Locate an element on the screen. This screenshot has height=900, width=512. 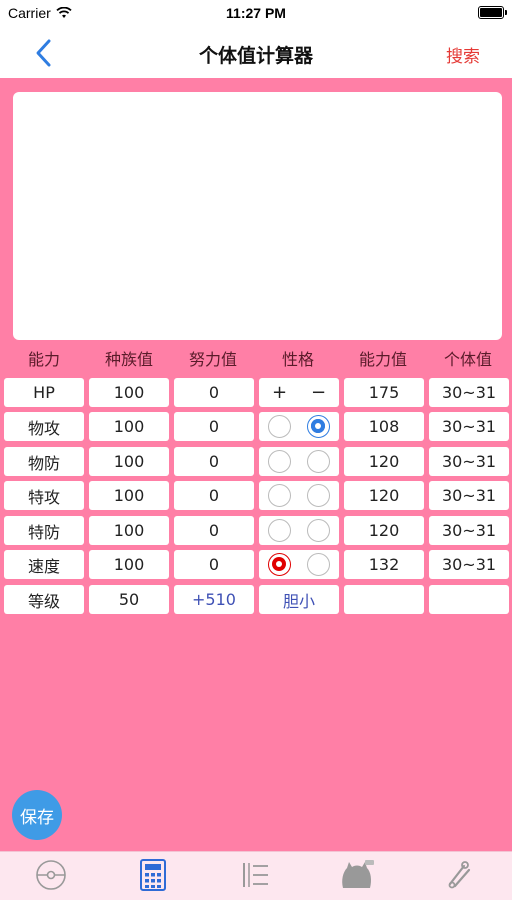
tab-bar is located at coordinates (256, 875).